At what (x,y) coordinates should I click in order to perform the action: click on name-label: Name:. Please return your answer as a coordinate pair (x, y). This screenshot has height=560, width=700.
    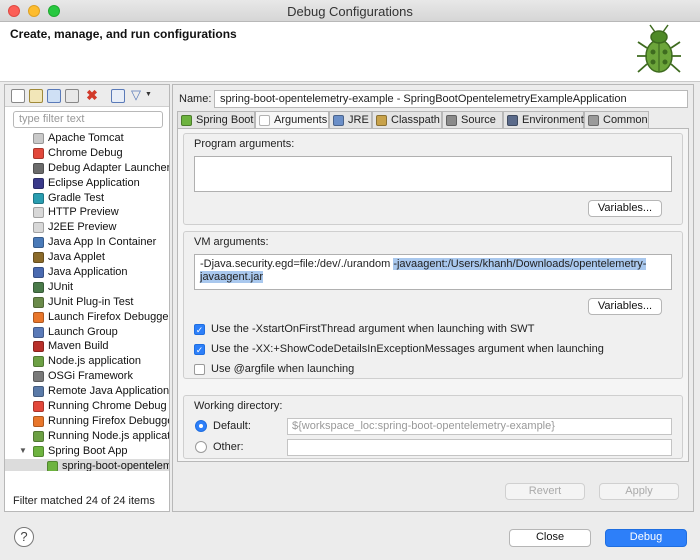
    Looking at the image, I should click on (195, 99).